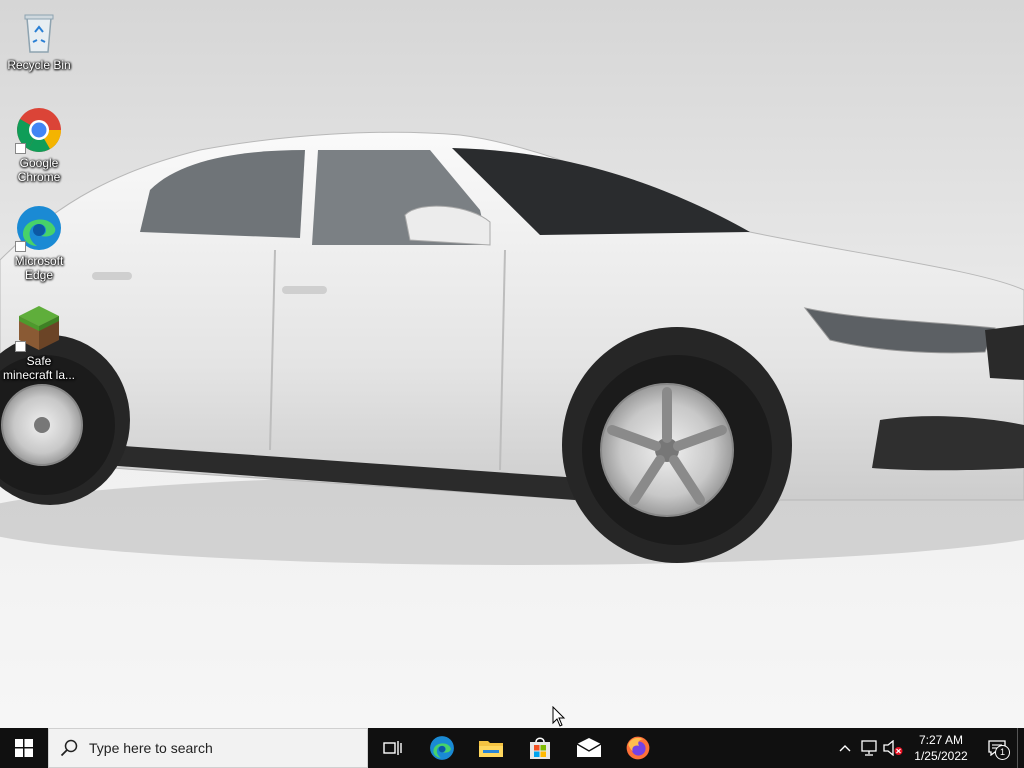 This screenshot has width=1024, height=768. I want to click on recycle-bin-icon, so click(39, 32).